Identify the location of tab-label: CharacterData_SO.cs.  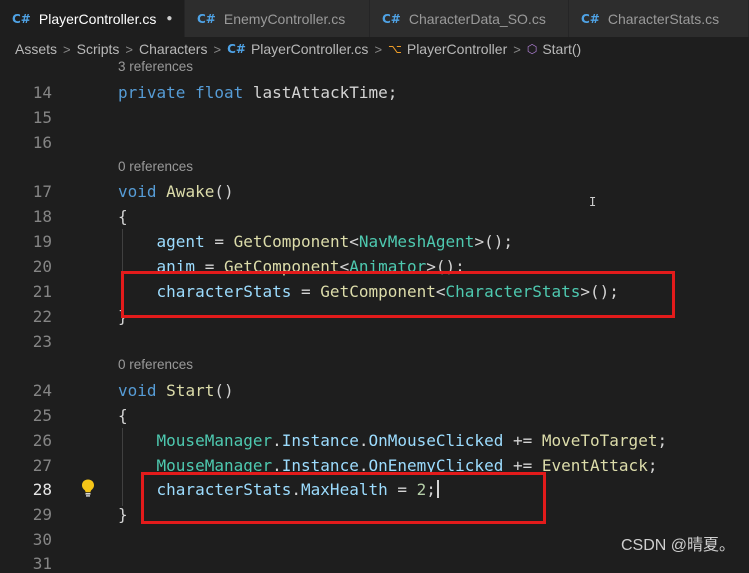
(477, 18).